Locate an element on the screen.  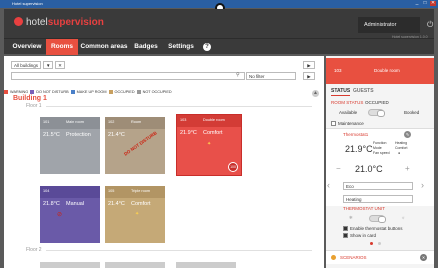
app-logo: hotelsupervision is located at coordinates (59, 22).